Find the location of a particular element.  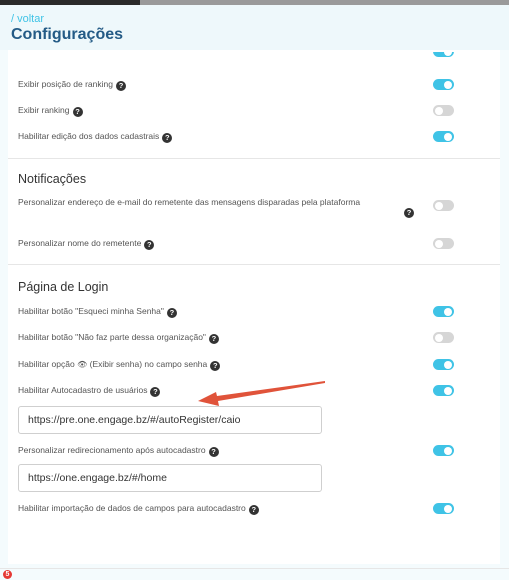

annotation-arrow is located at coordinates (261, 393).